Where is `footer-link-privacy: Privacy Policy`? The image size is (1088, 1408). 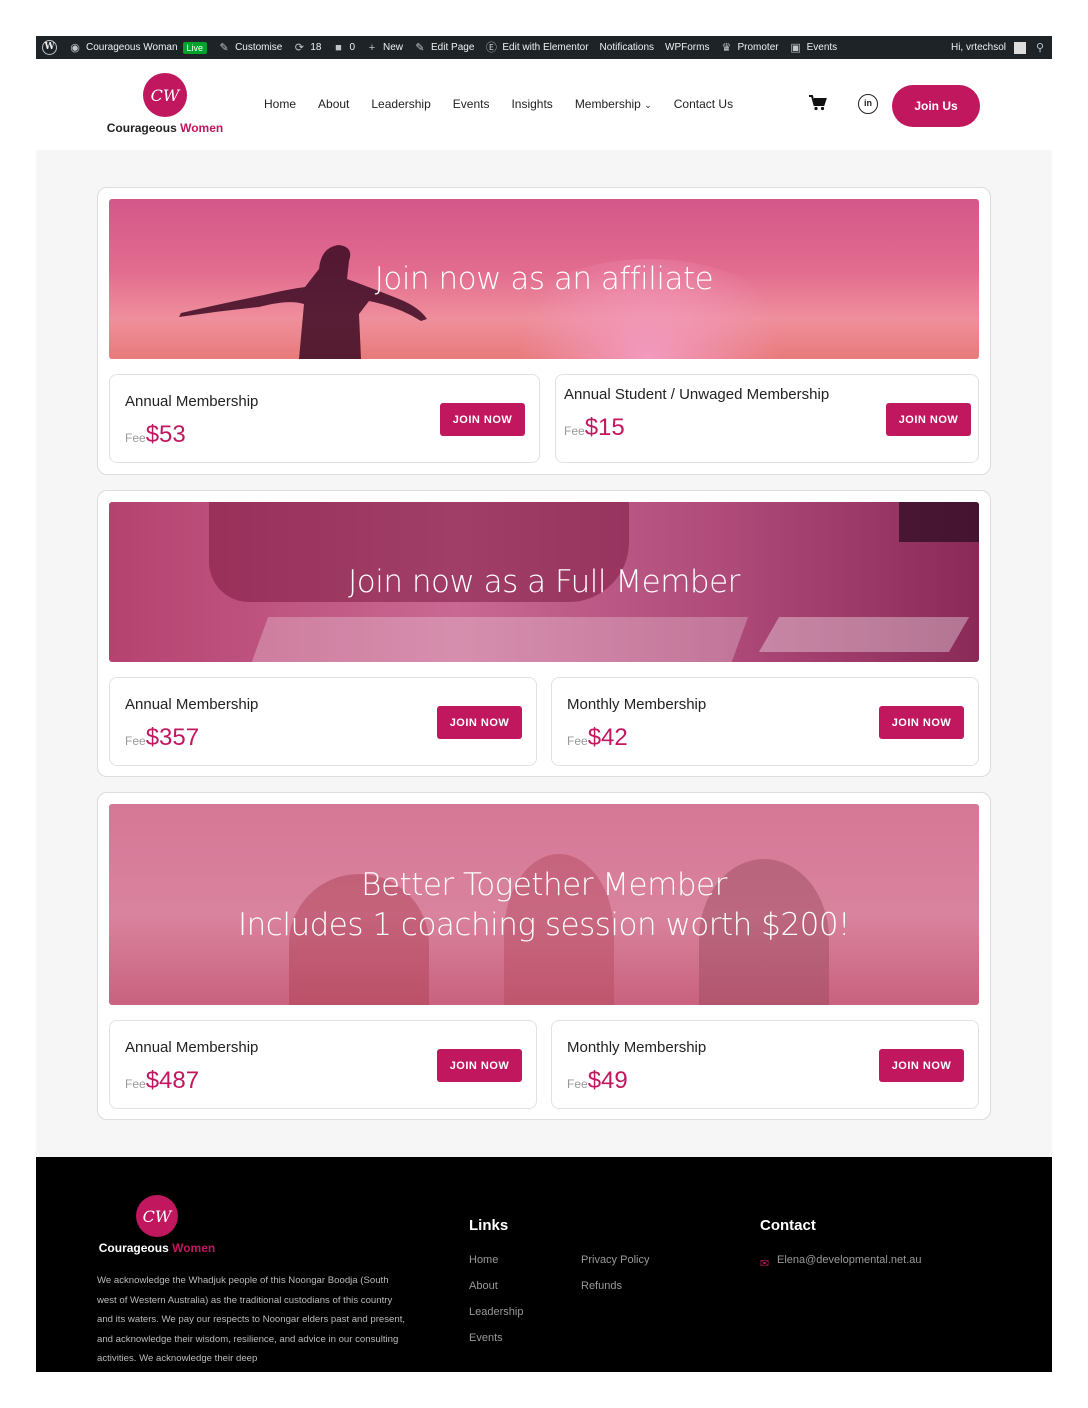 footer-link-privacy: Privacy Policy is located at coordinates (615, 1260).